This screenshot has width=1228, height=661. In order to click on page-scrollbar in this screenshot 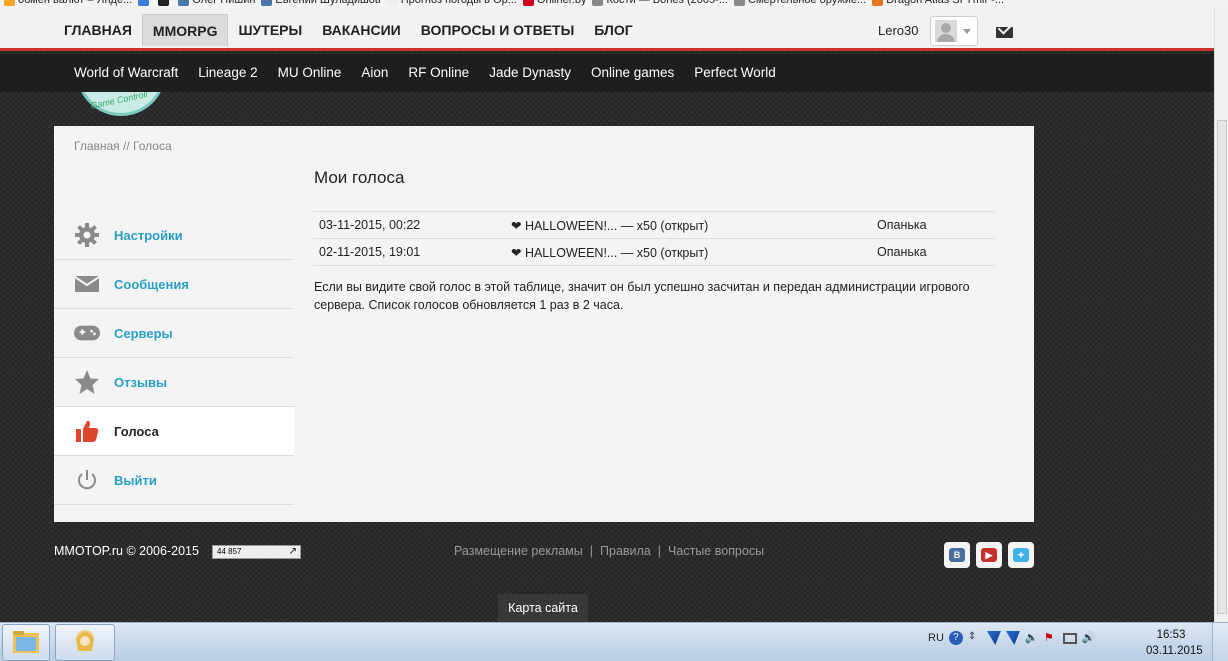, I will do `click(1221, 315)`.